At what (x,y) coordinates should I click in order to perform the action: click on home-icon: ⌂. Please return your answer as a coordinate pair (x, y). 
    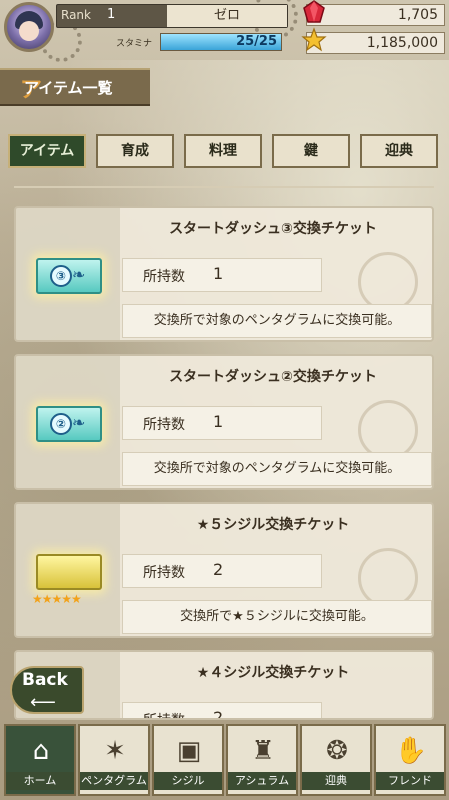
    Looking at the image, I should click on (41, 751).